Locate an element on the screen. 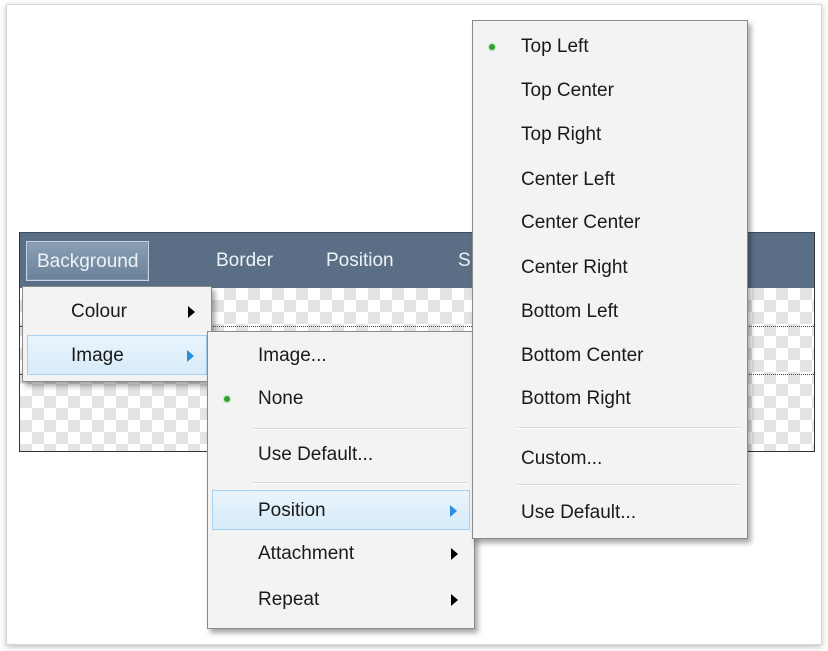  menu-item-center-left: Center Left is located at coordinates (610, 180).